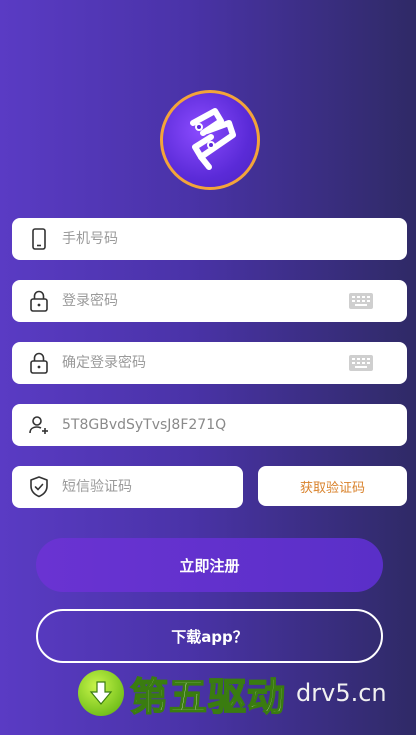 The image size is (416, 735). What do you see at coordinates (208, 697) in the screenshot?
I see `watermark-brand: 第五驱动` at bounding box center [208, 697].